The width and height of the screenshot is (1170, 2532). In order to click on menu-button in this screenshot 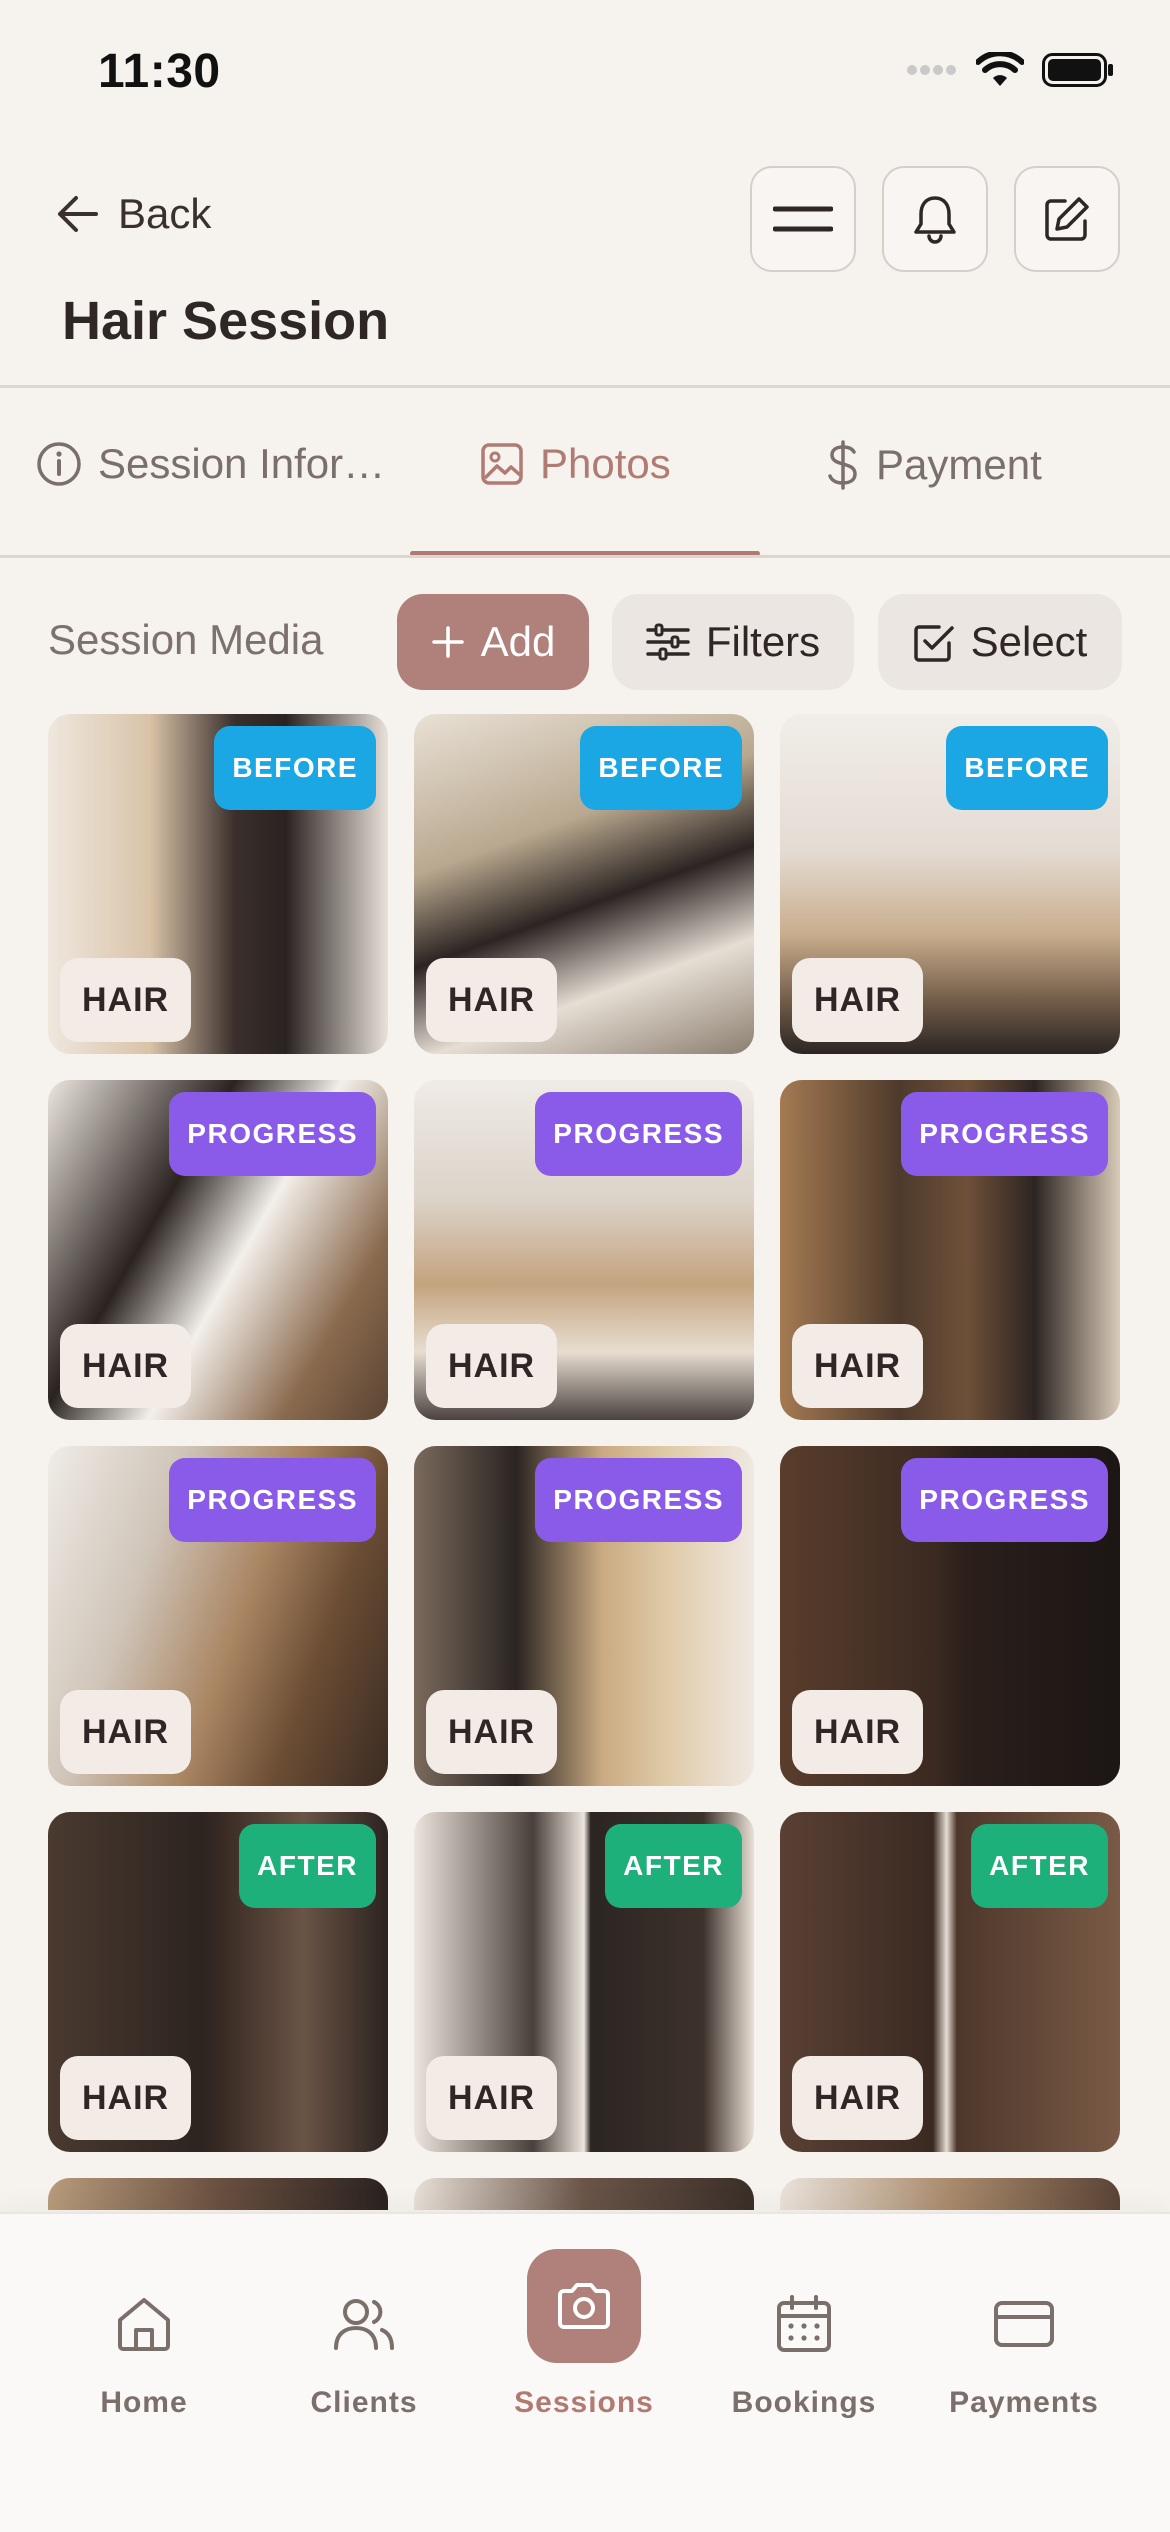, I will do `click(803, 219)`.